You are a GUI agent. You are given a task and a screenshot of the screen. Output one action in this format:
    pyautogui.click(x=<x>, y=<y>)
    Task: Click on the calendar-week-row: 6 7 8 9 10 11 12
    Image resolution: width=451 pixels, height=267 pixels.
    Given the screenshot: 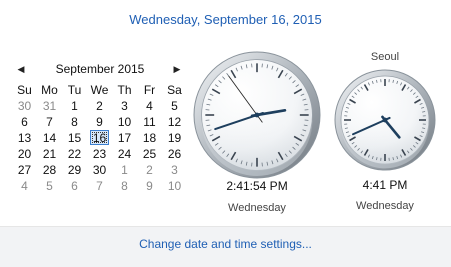 What is the action you would take?
    pyautogui.click(x=99, y=122)
    